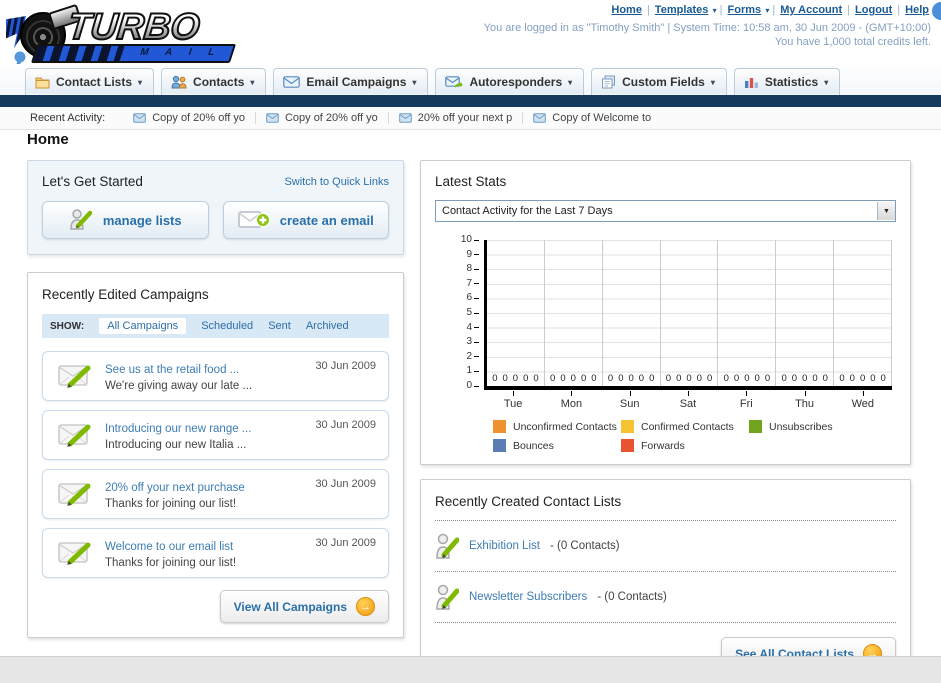  I want to click on y-tick-value: 8, so click(469, 269).